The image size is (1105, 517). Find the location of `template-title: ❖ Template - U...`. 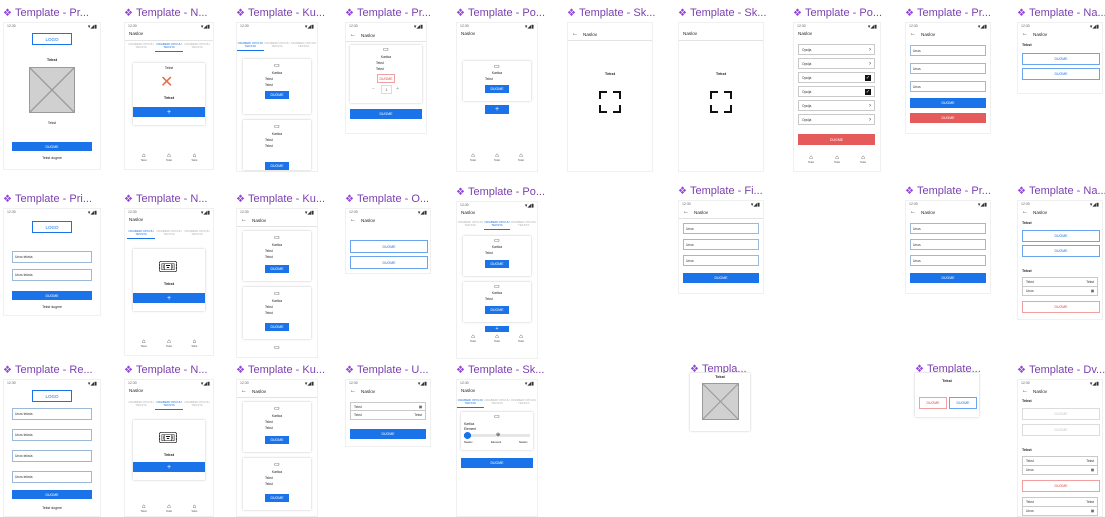

template-title: ❖ Template - U... is located at coordinates (387, 370).